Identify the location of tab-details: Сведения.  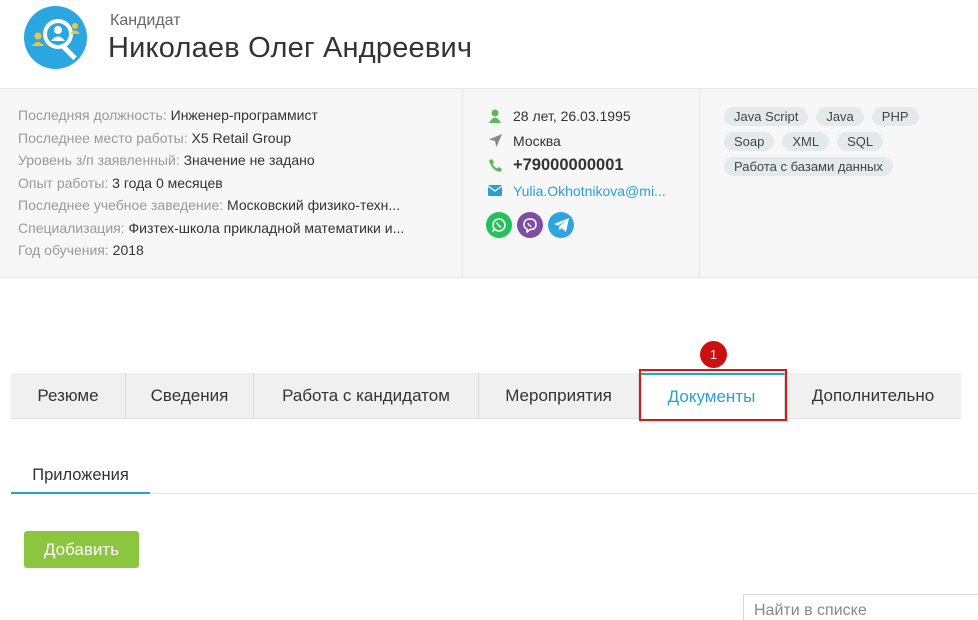
(190, 396).